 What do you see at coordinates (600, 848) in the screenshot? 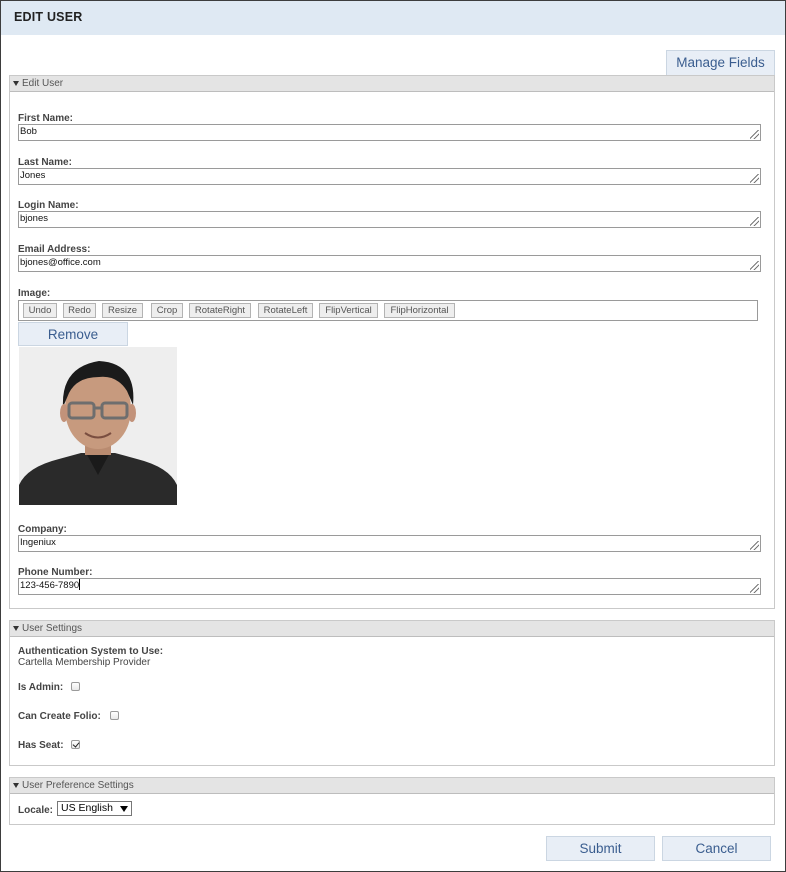
I see `submit-button: Submit` at bounding box center [600, 848].